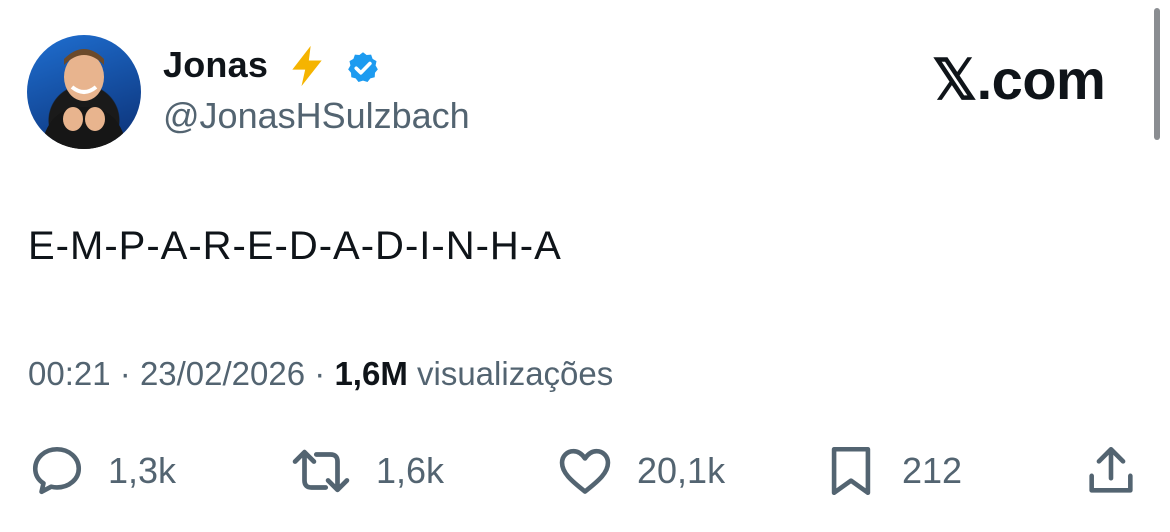 This screenshot has width=1170, height=532. What do you see at coordinates (681, 470) in the screenshot?
I see `like-count: 20,1k` at bounding box center [681, 470].